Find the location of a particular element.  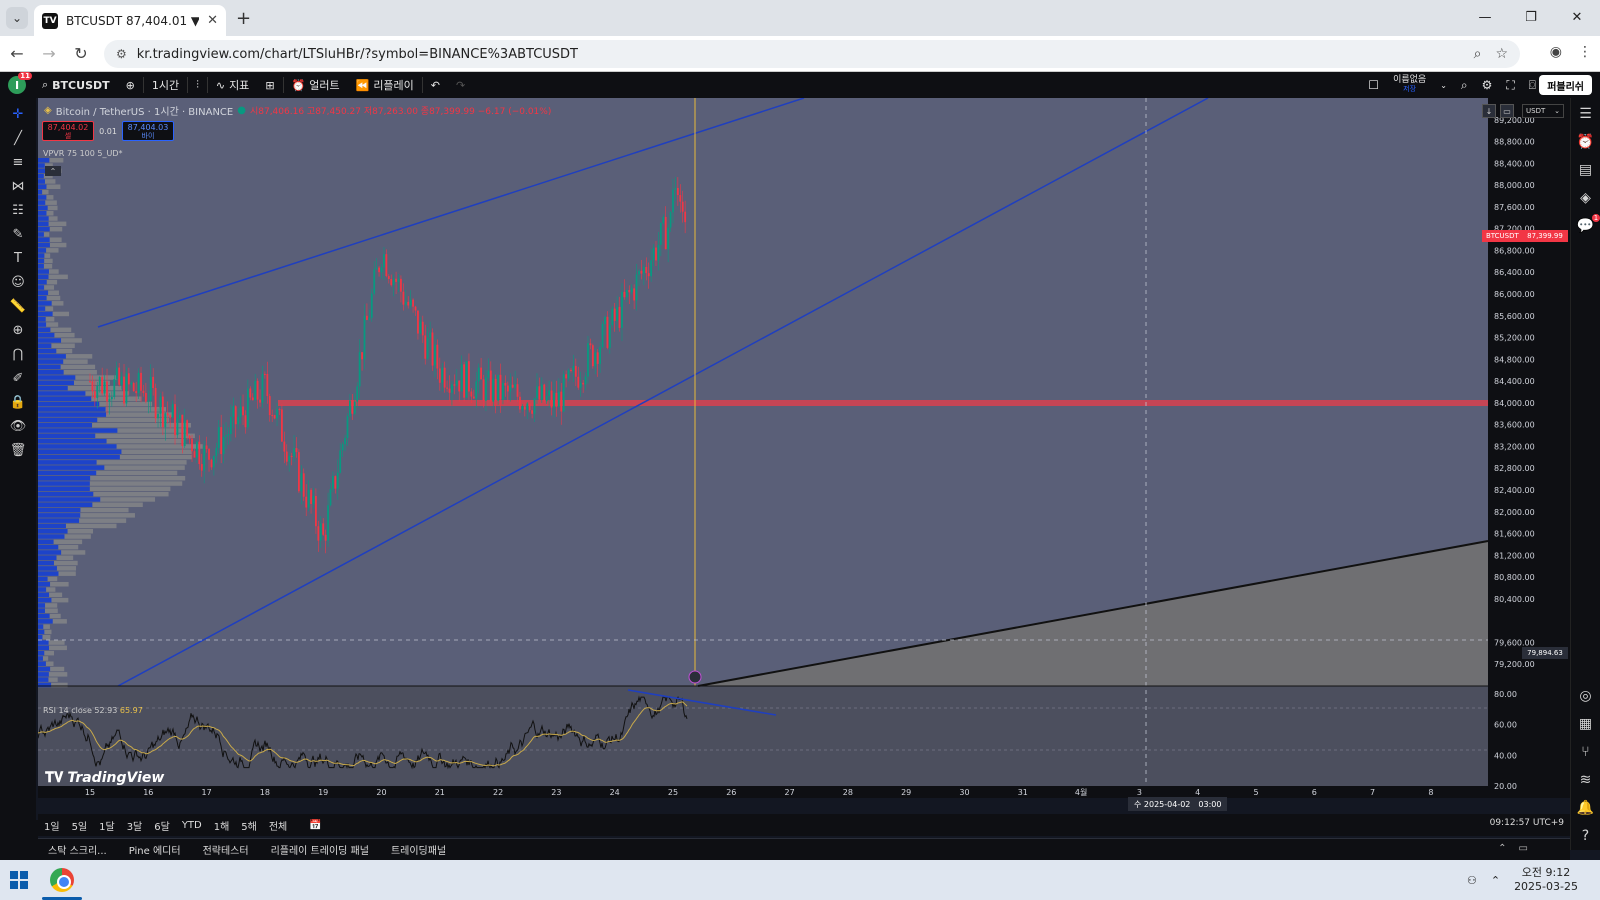

close-icon: ✕ is located at coordinates (212, 20).